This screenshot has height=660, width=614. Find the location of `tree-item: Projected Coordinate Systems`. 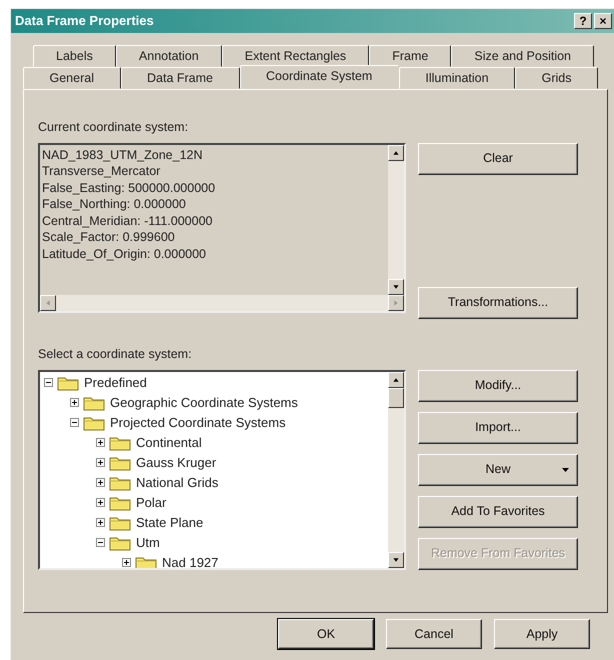

tree-item: Projected Coordinate Systems is located at coordinates (198, 422).